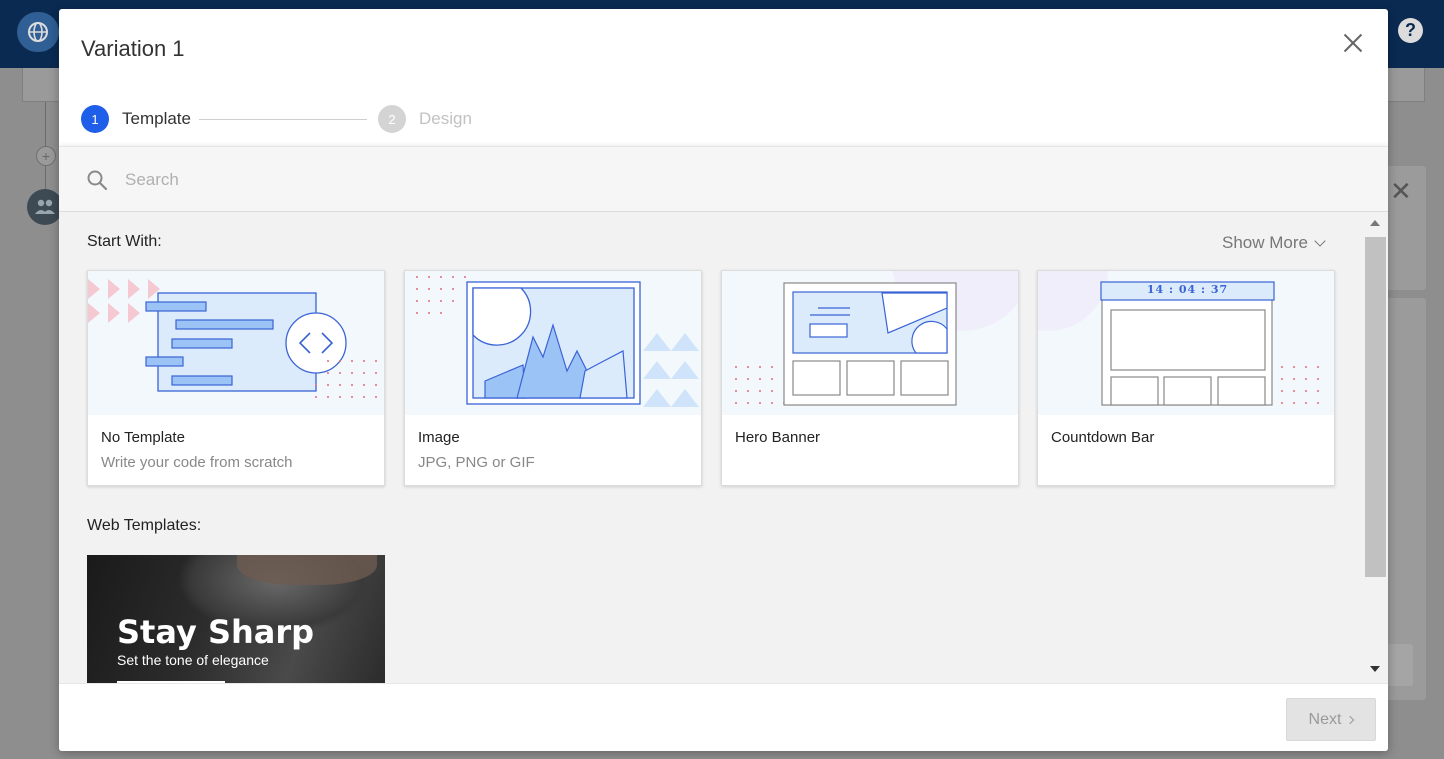 The image size is (1444, 759). Describe the element at coordinates (1410, 30) in the screenshot. I see `help-icon: ?` at that location.